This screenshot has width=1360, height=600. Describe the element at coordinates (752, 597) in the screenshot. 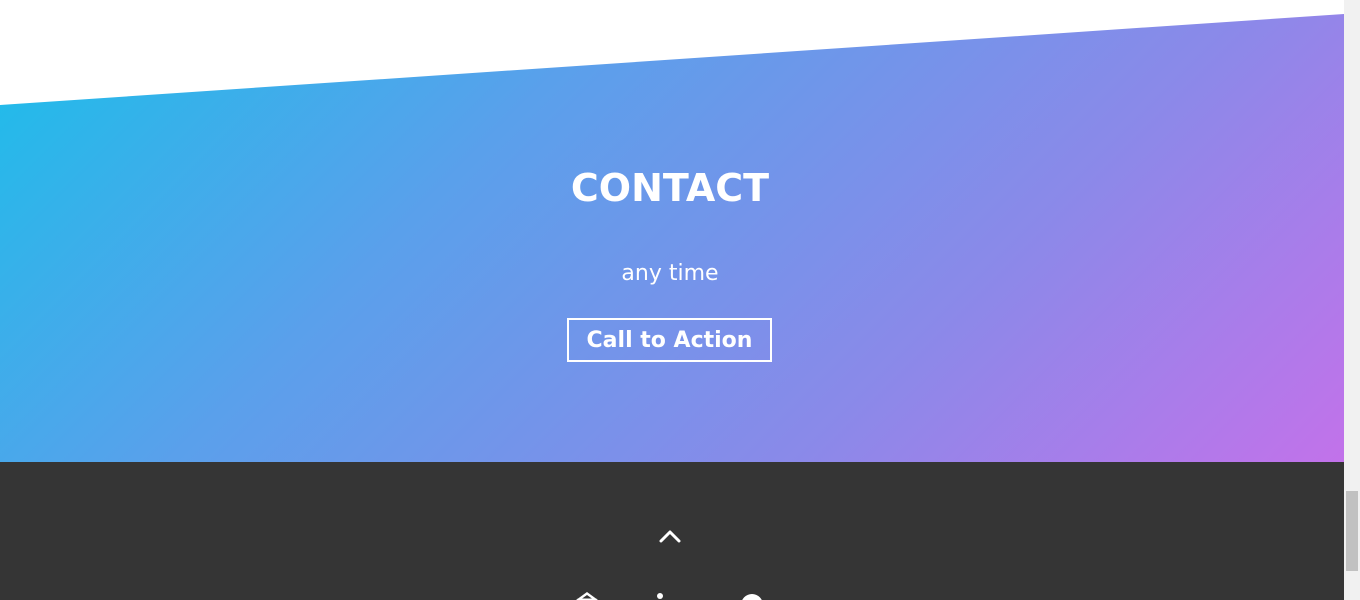

I see `location-icon` at that location.